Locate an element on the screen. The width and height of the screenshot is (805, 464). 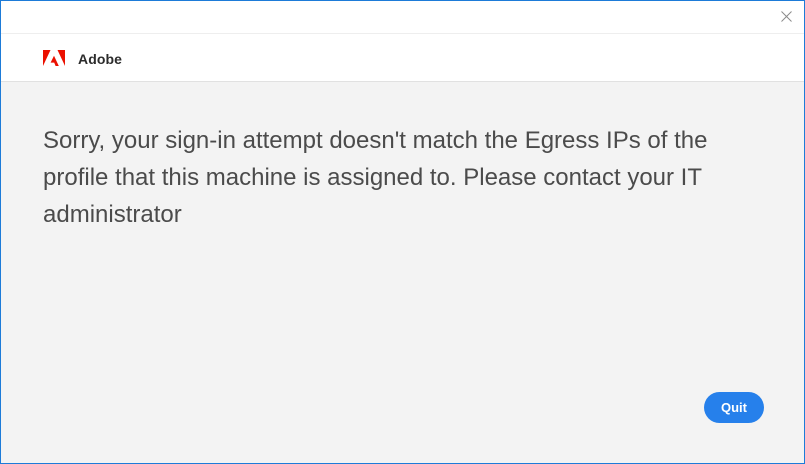
title-bar is located at coordinates (402, 17).